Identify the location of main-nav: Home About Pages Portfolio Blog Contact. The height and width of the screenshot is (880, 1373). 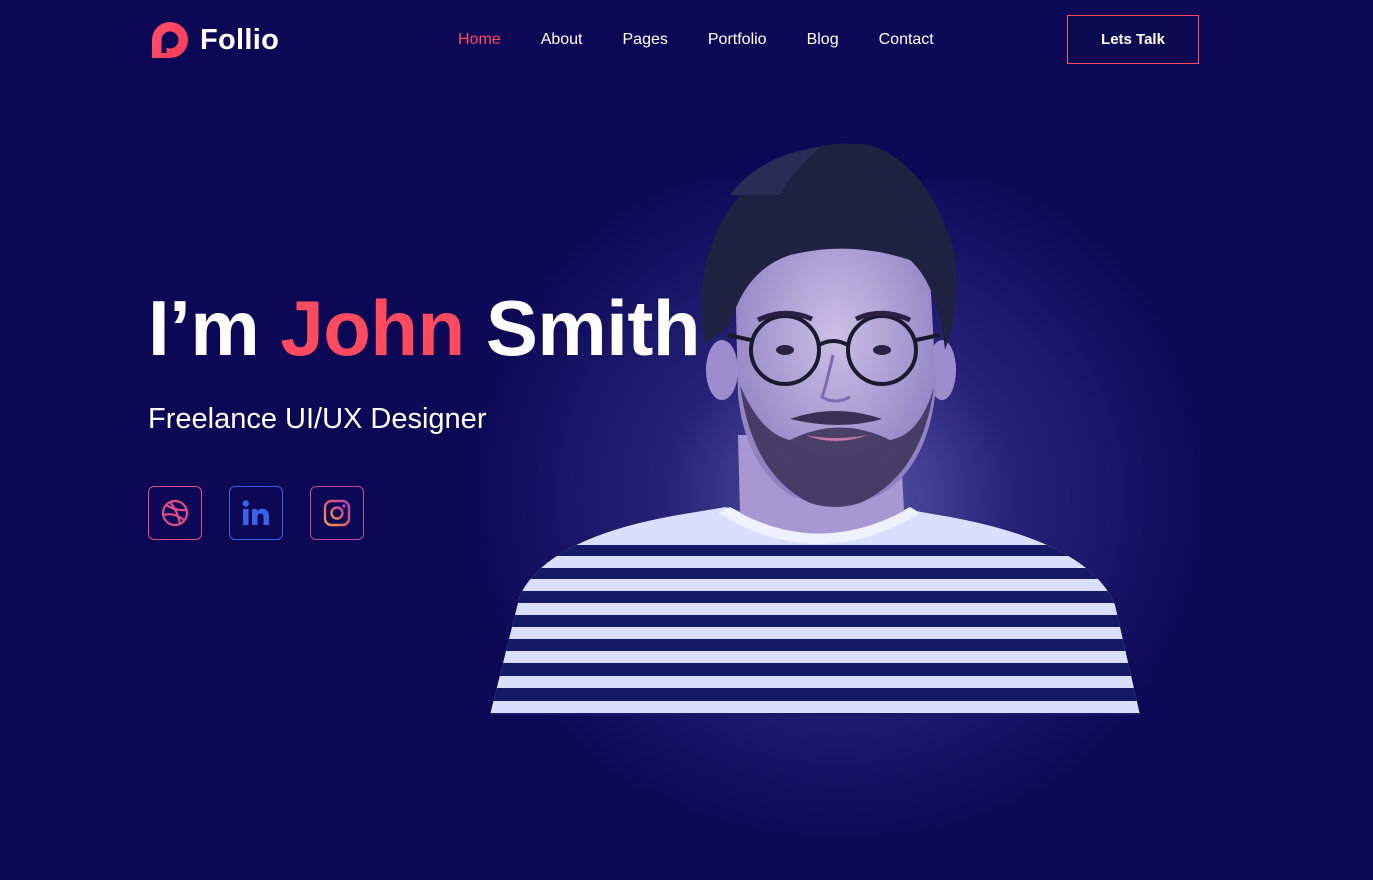
(716, 40).